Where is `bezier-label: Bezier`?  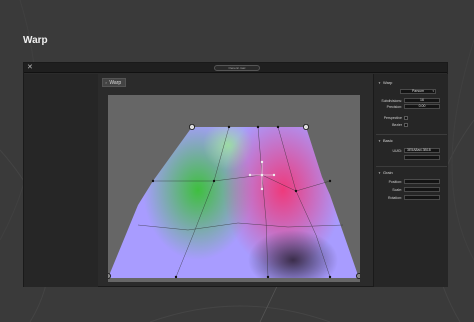 bezier-label: Bezier is located at coordinates (397, 125).